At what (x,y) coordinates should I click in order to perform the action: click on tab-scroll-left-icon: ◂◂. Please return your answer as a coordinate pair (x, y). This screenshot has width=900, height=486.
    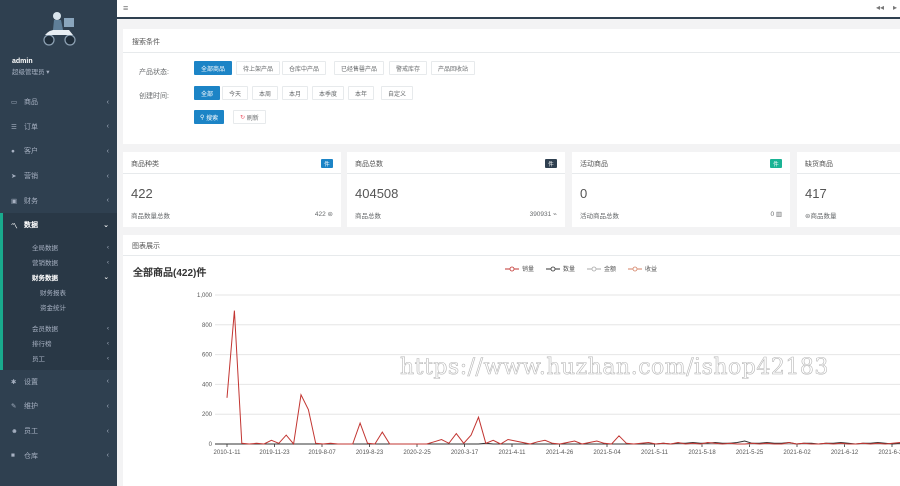
    Looking at the image, I should click on (880, 7).